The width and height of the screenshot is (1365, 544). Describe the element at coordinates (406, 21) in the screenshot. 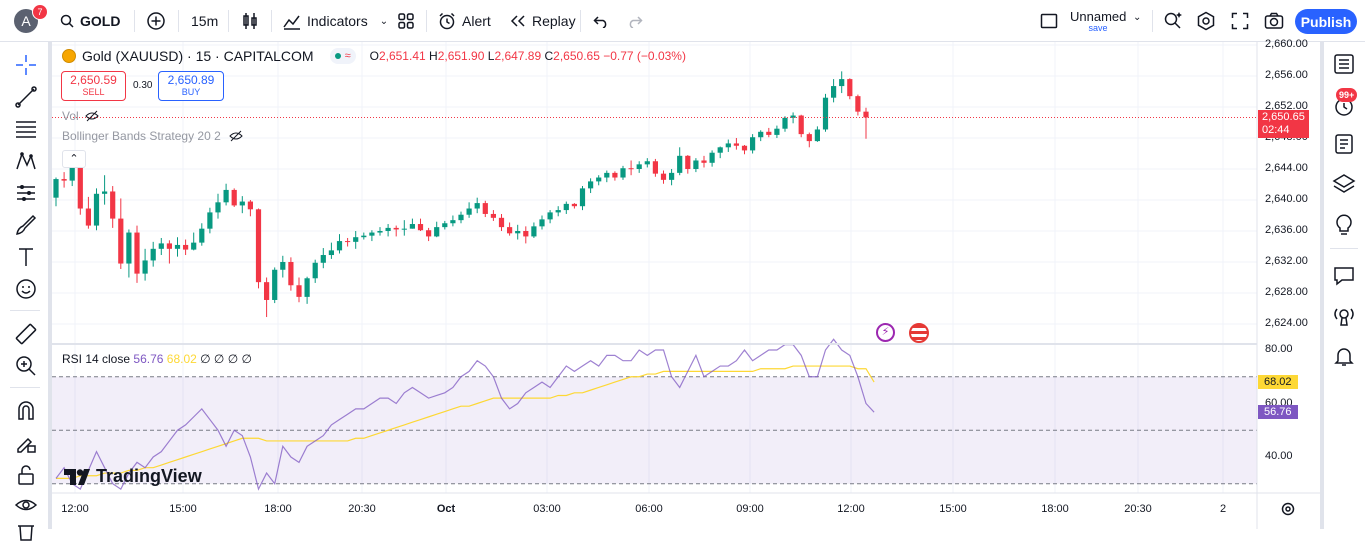

I see `templates-button` at that location.